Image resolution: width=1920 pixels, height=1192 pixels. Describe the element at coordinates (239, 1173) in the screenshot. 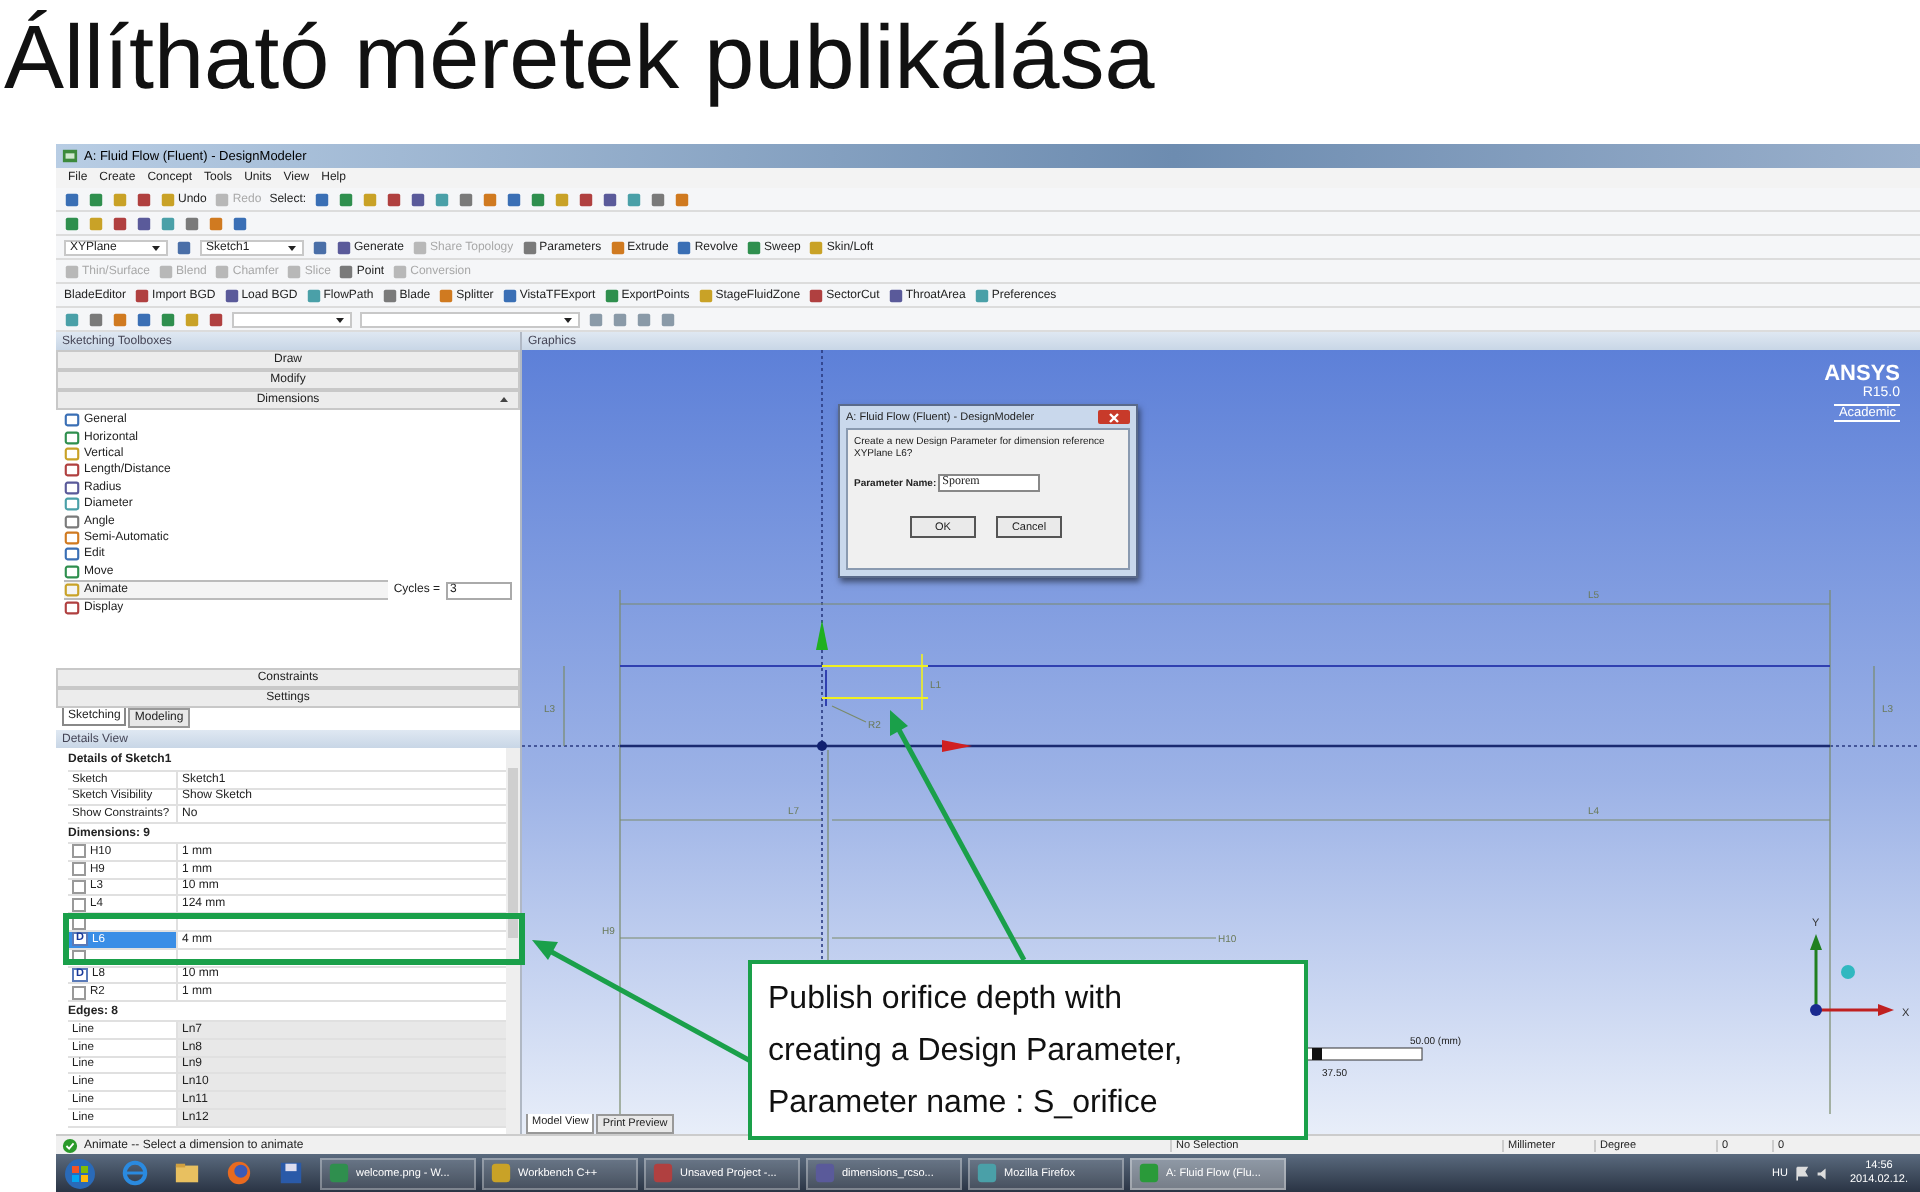

I see `globe-icon` at that location.